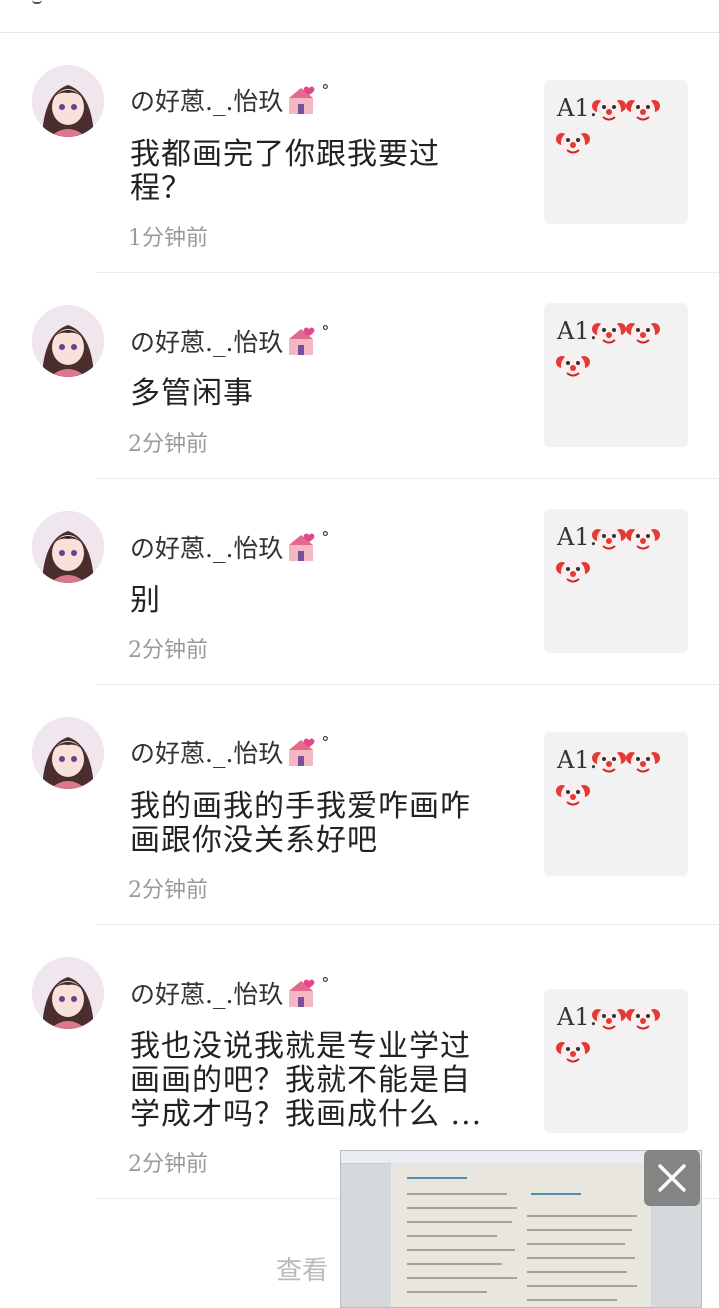 The width and height of the screenshot is (719, 1308). What do you see at coordinates (145, 600) in the screenshot?
I see `comment-text: 别` at bounding box center [145, 600].